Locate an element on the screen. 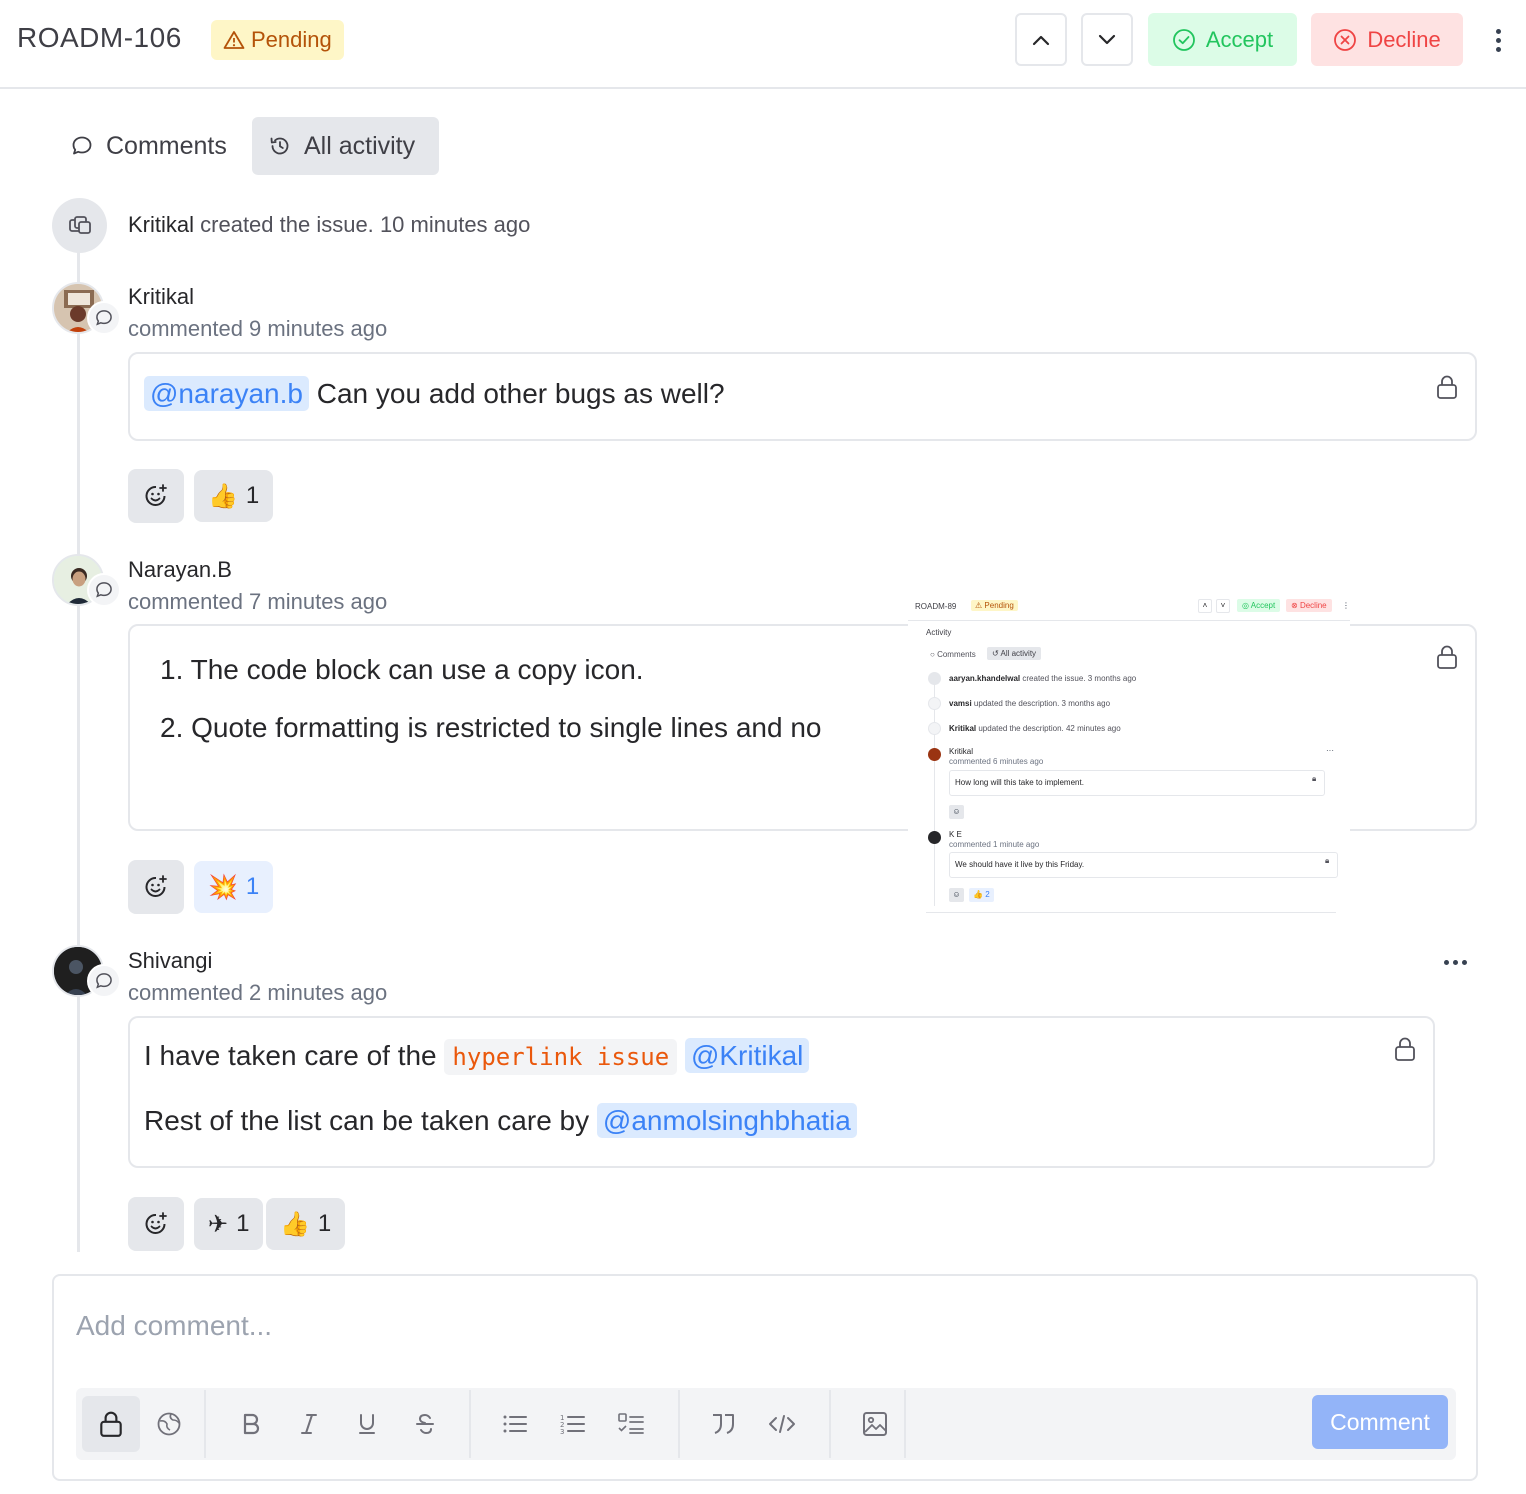 This screenshot has height=1494, width=1526. media-group is located at coordinates (875, 1424).